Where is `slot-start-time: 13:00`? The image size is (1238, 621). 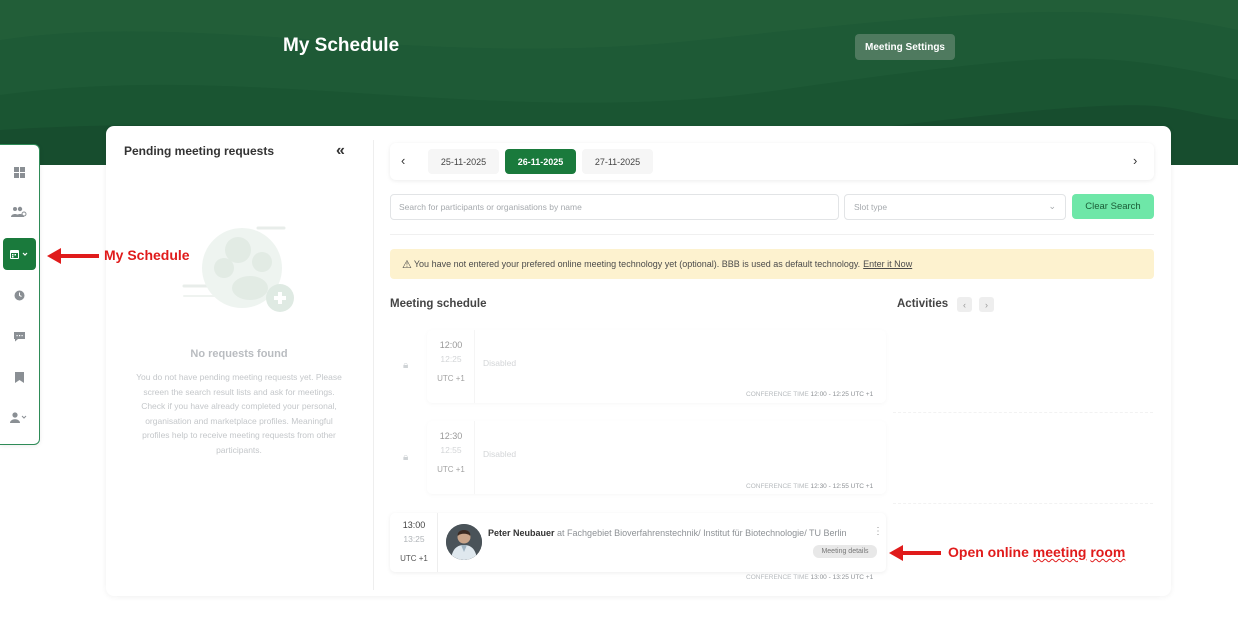 slot-start-time: 13:00 is located at coordinates (414, 525).